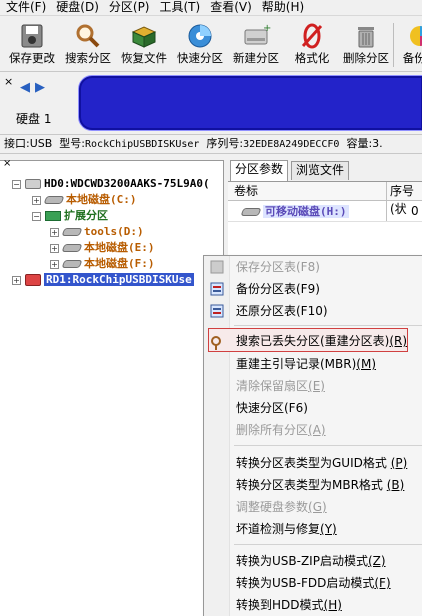 This screenshot has width=422, height=616. What do you see at coordinates (312, 36) in the screenshot?
I see `format-icon` at bounding box center [312, 36].